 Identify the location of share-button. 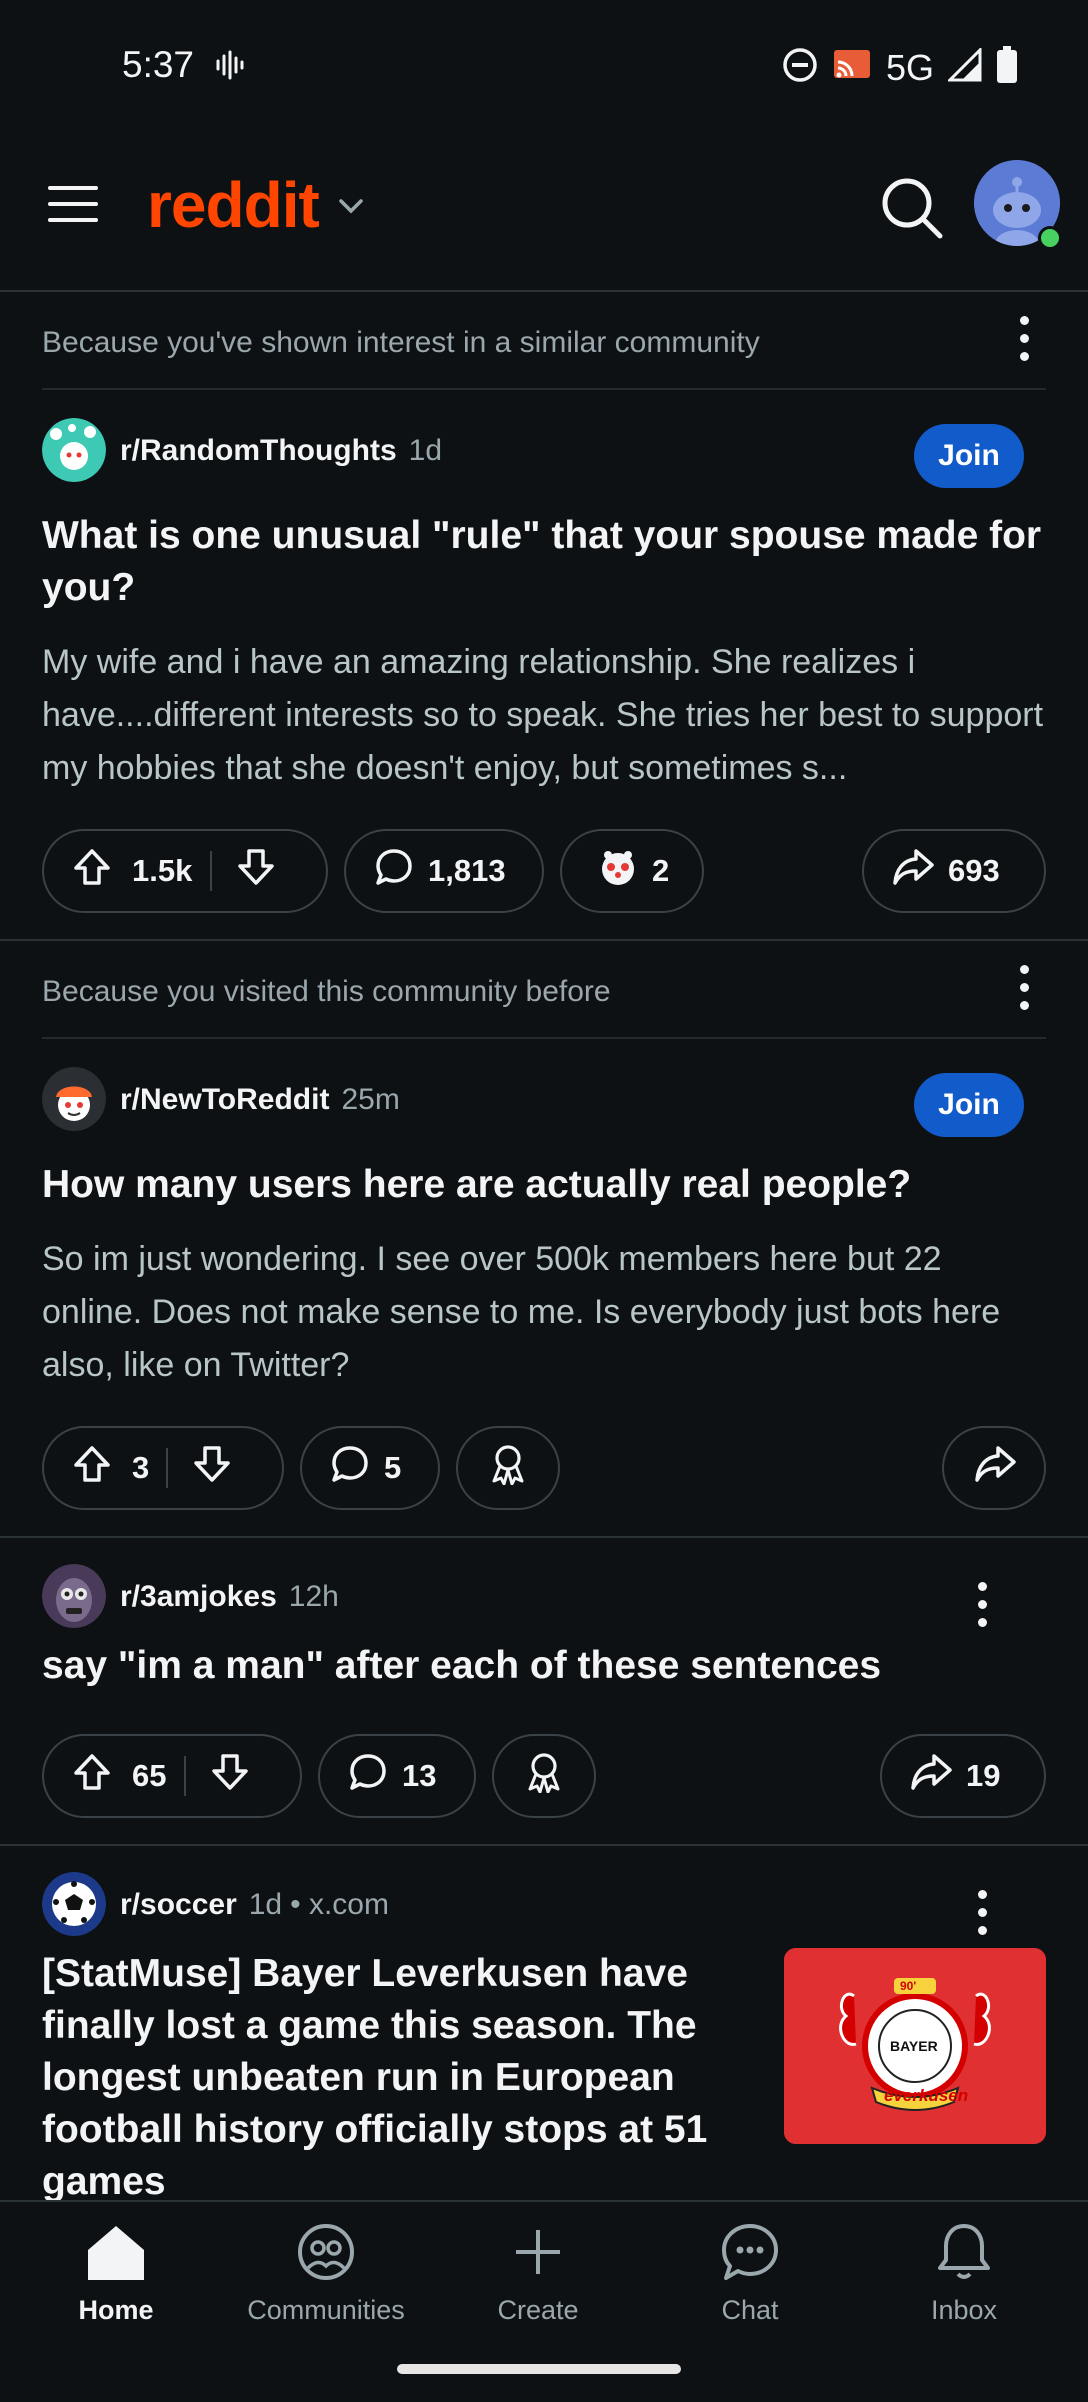
(994, 1468).